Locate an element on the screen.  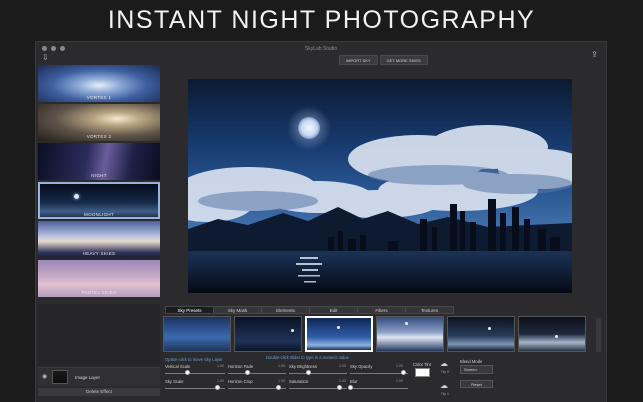
saturation-knob is located at coordinates (339, 387).